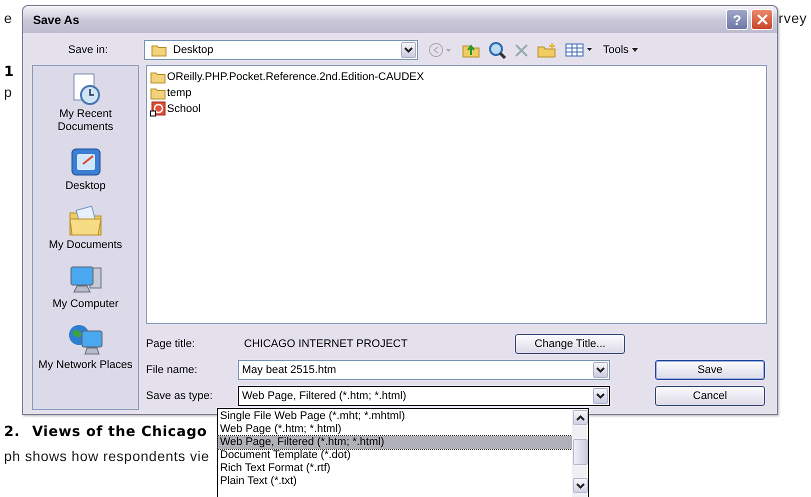 Image resolution: width=811 pixels, height=497 pixels. I want to click on up-folder-icon, so click(471, 50).